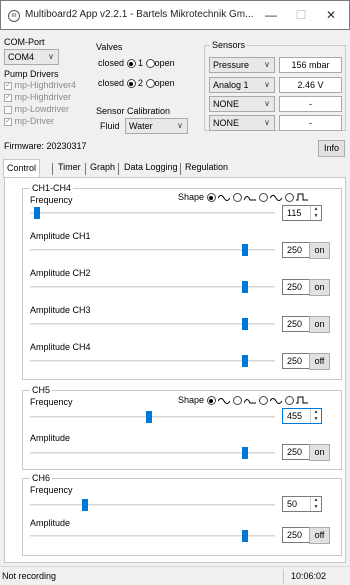  I want to click on valve-row: closed 2 open, so click(136, 83).